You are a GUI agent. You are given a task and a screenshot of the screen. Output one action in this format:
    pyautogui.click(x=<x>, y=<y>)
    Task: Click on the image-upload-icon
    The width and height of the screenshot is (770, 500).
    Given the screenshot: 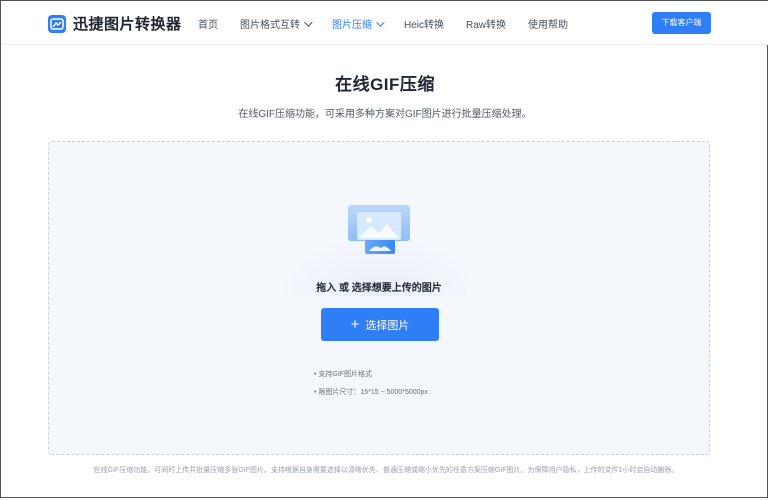 What is the action you would take?
    pyautogui.click(x=380, y=232)
    